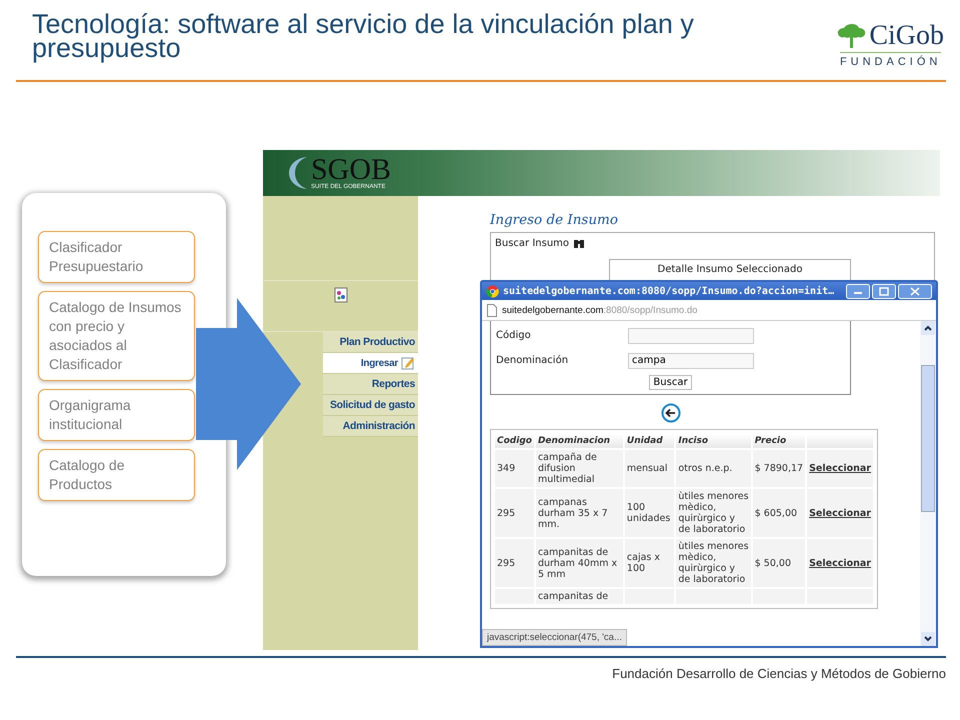 The height and width of the screenshot is (720, 960). I want to click on table-cell: $ 7890,17, so click(779, 468).